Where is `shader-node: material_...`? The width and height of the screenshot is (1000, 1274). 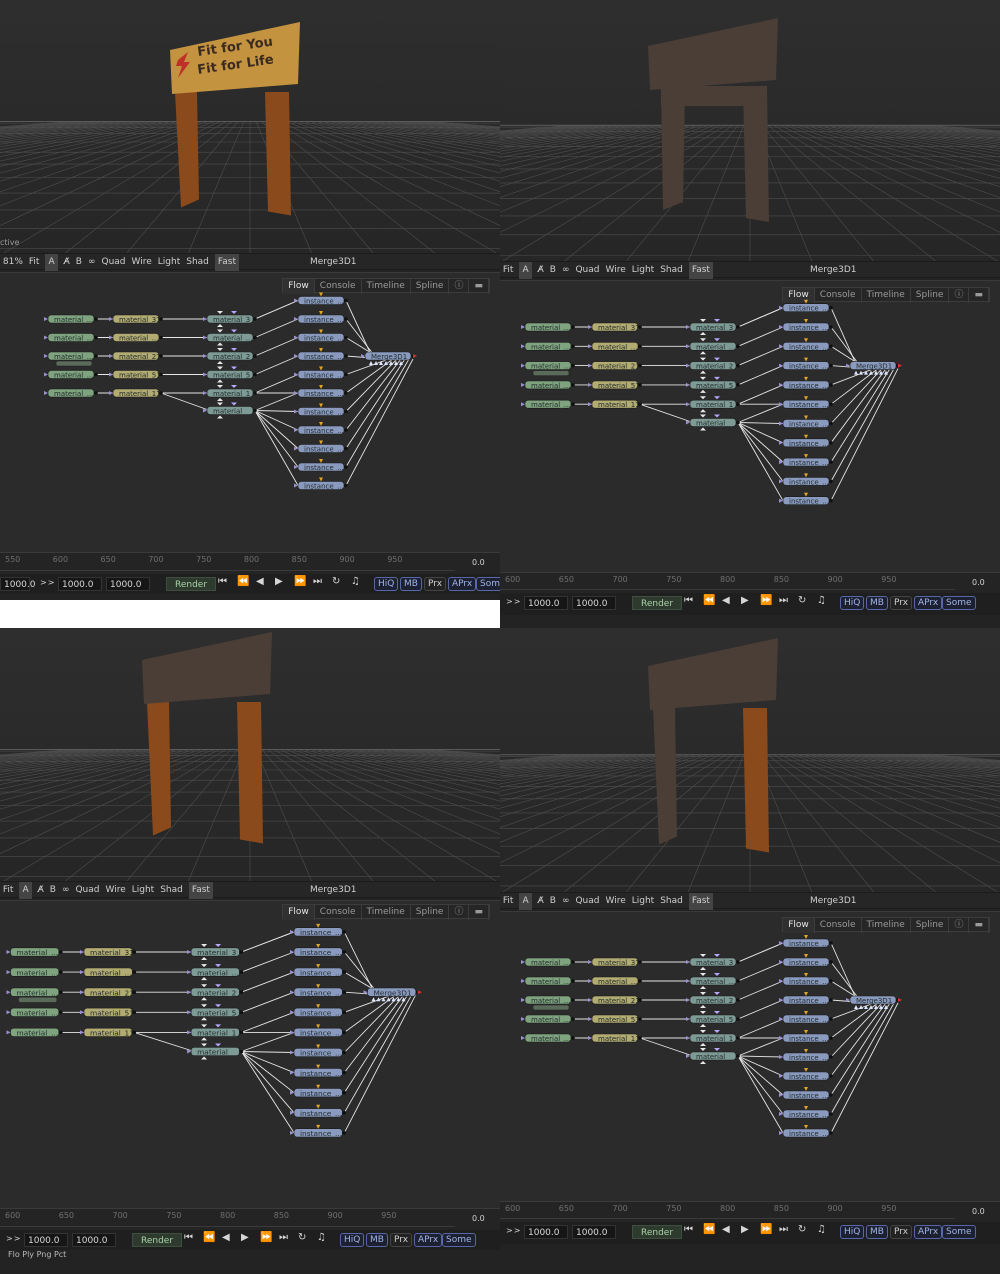 shader-node: material_... is located at coordinates (230, 337).